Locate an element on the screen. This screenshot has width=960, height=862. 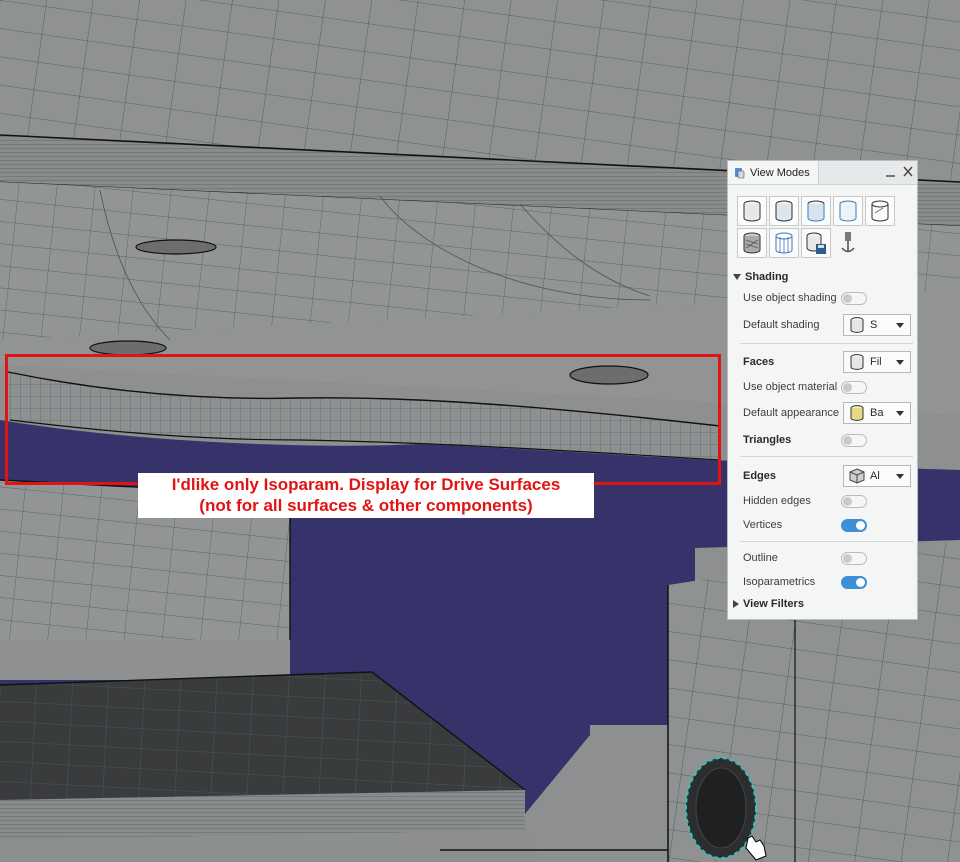
triangles-label: Triangles is located at coordinates (767, 440).